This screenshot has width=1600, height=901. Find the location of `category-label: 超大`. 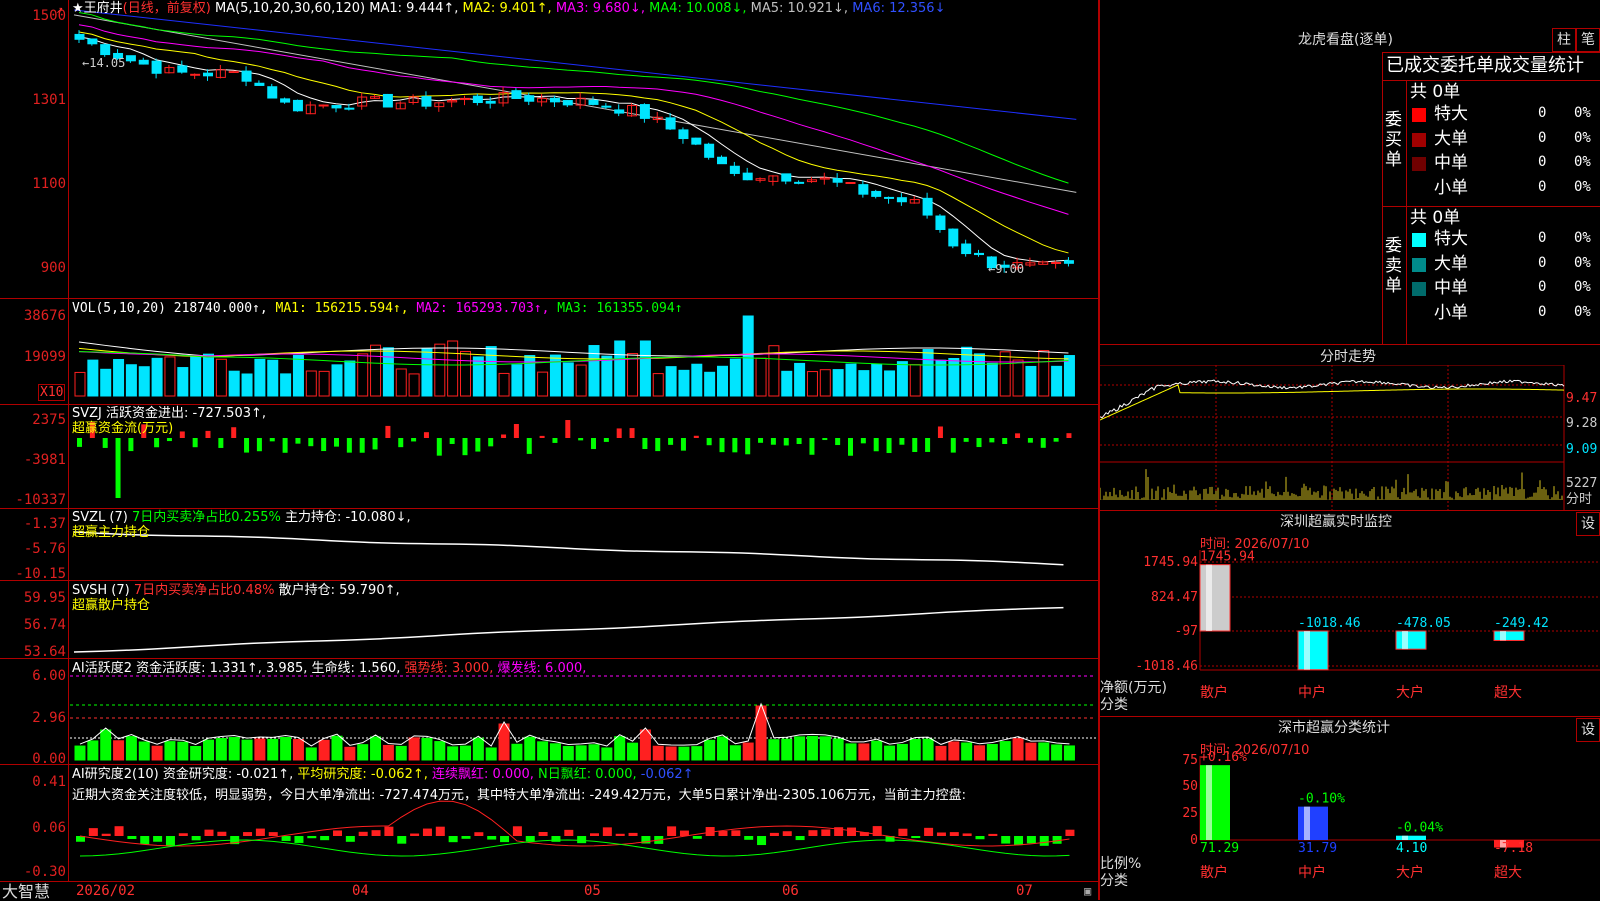

category-label: 超大 is located at coordinates (1508, 693).